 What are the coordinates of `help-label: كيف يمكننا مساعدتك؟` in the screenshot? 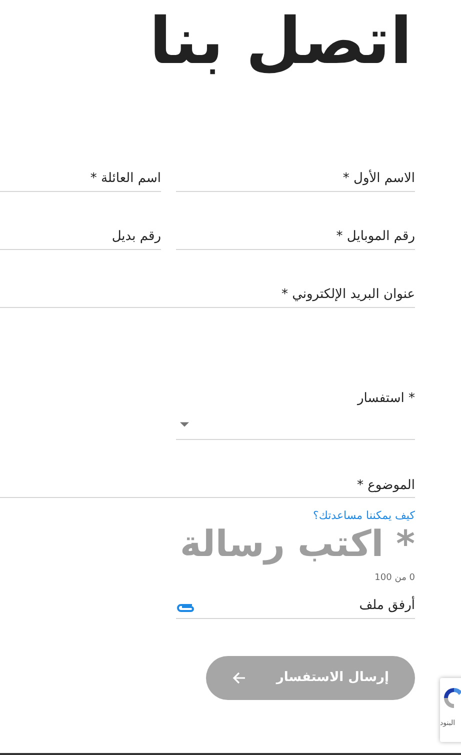 It's located at (364, 515).